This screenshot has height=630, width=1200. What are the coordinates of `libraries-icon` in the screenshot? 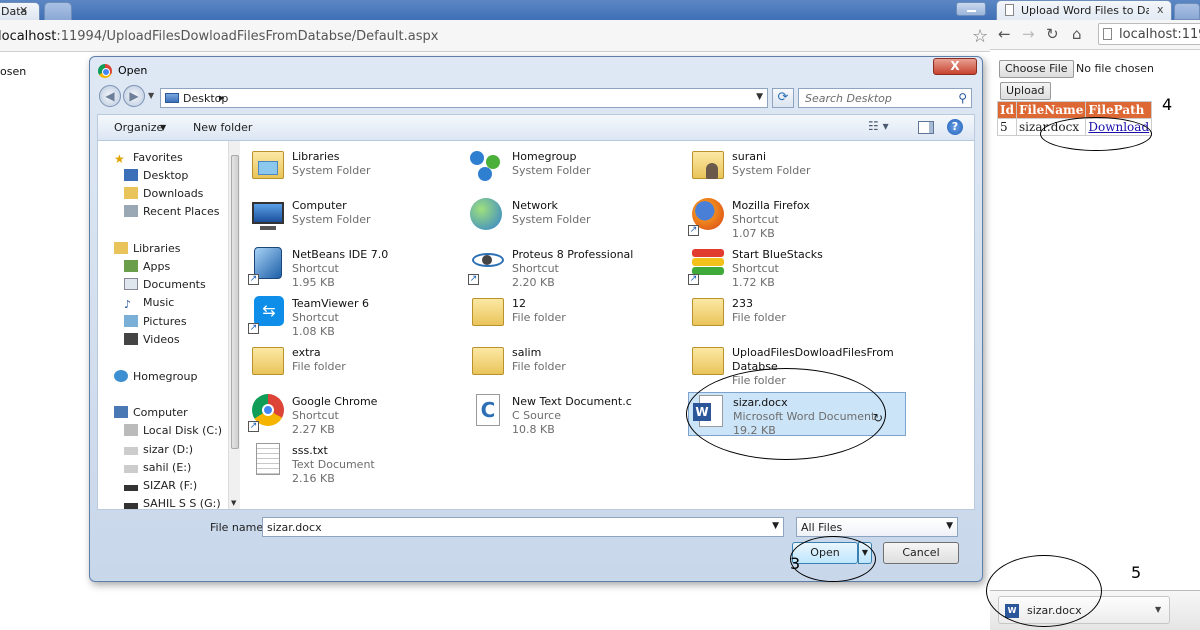 It's located at (268, 167).